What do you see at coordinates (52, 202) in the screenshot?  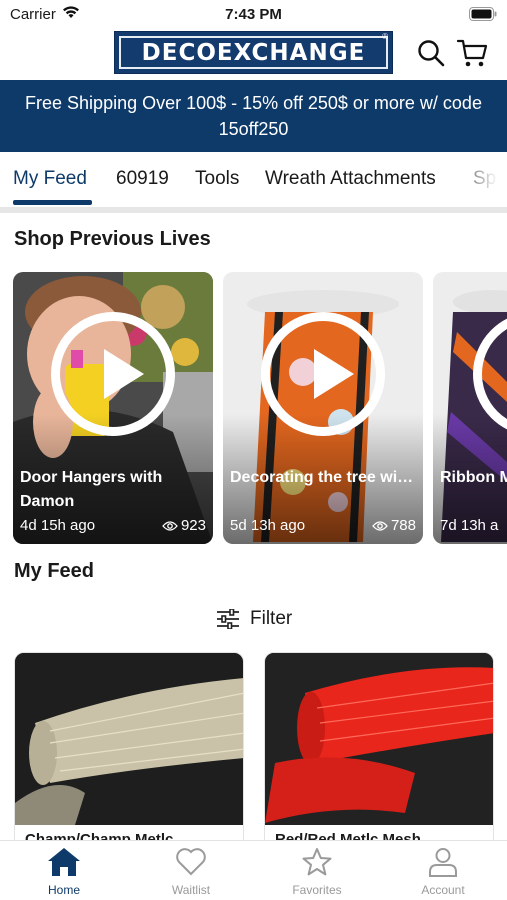 I see `active-tab-indicator` at bounding box center [52, 202].